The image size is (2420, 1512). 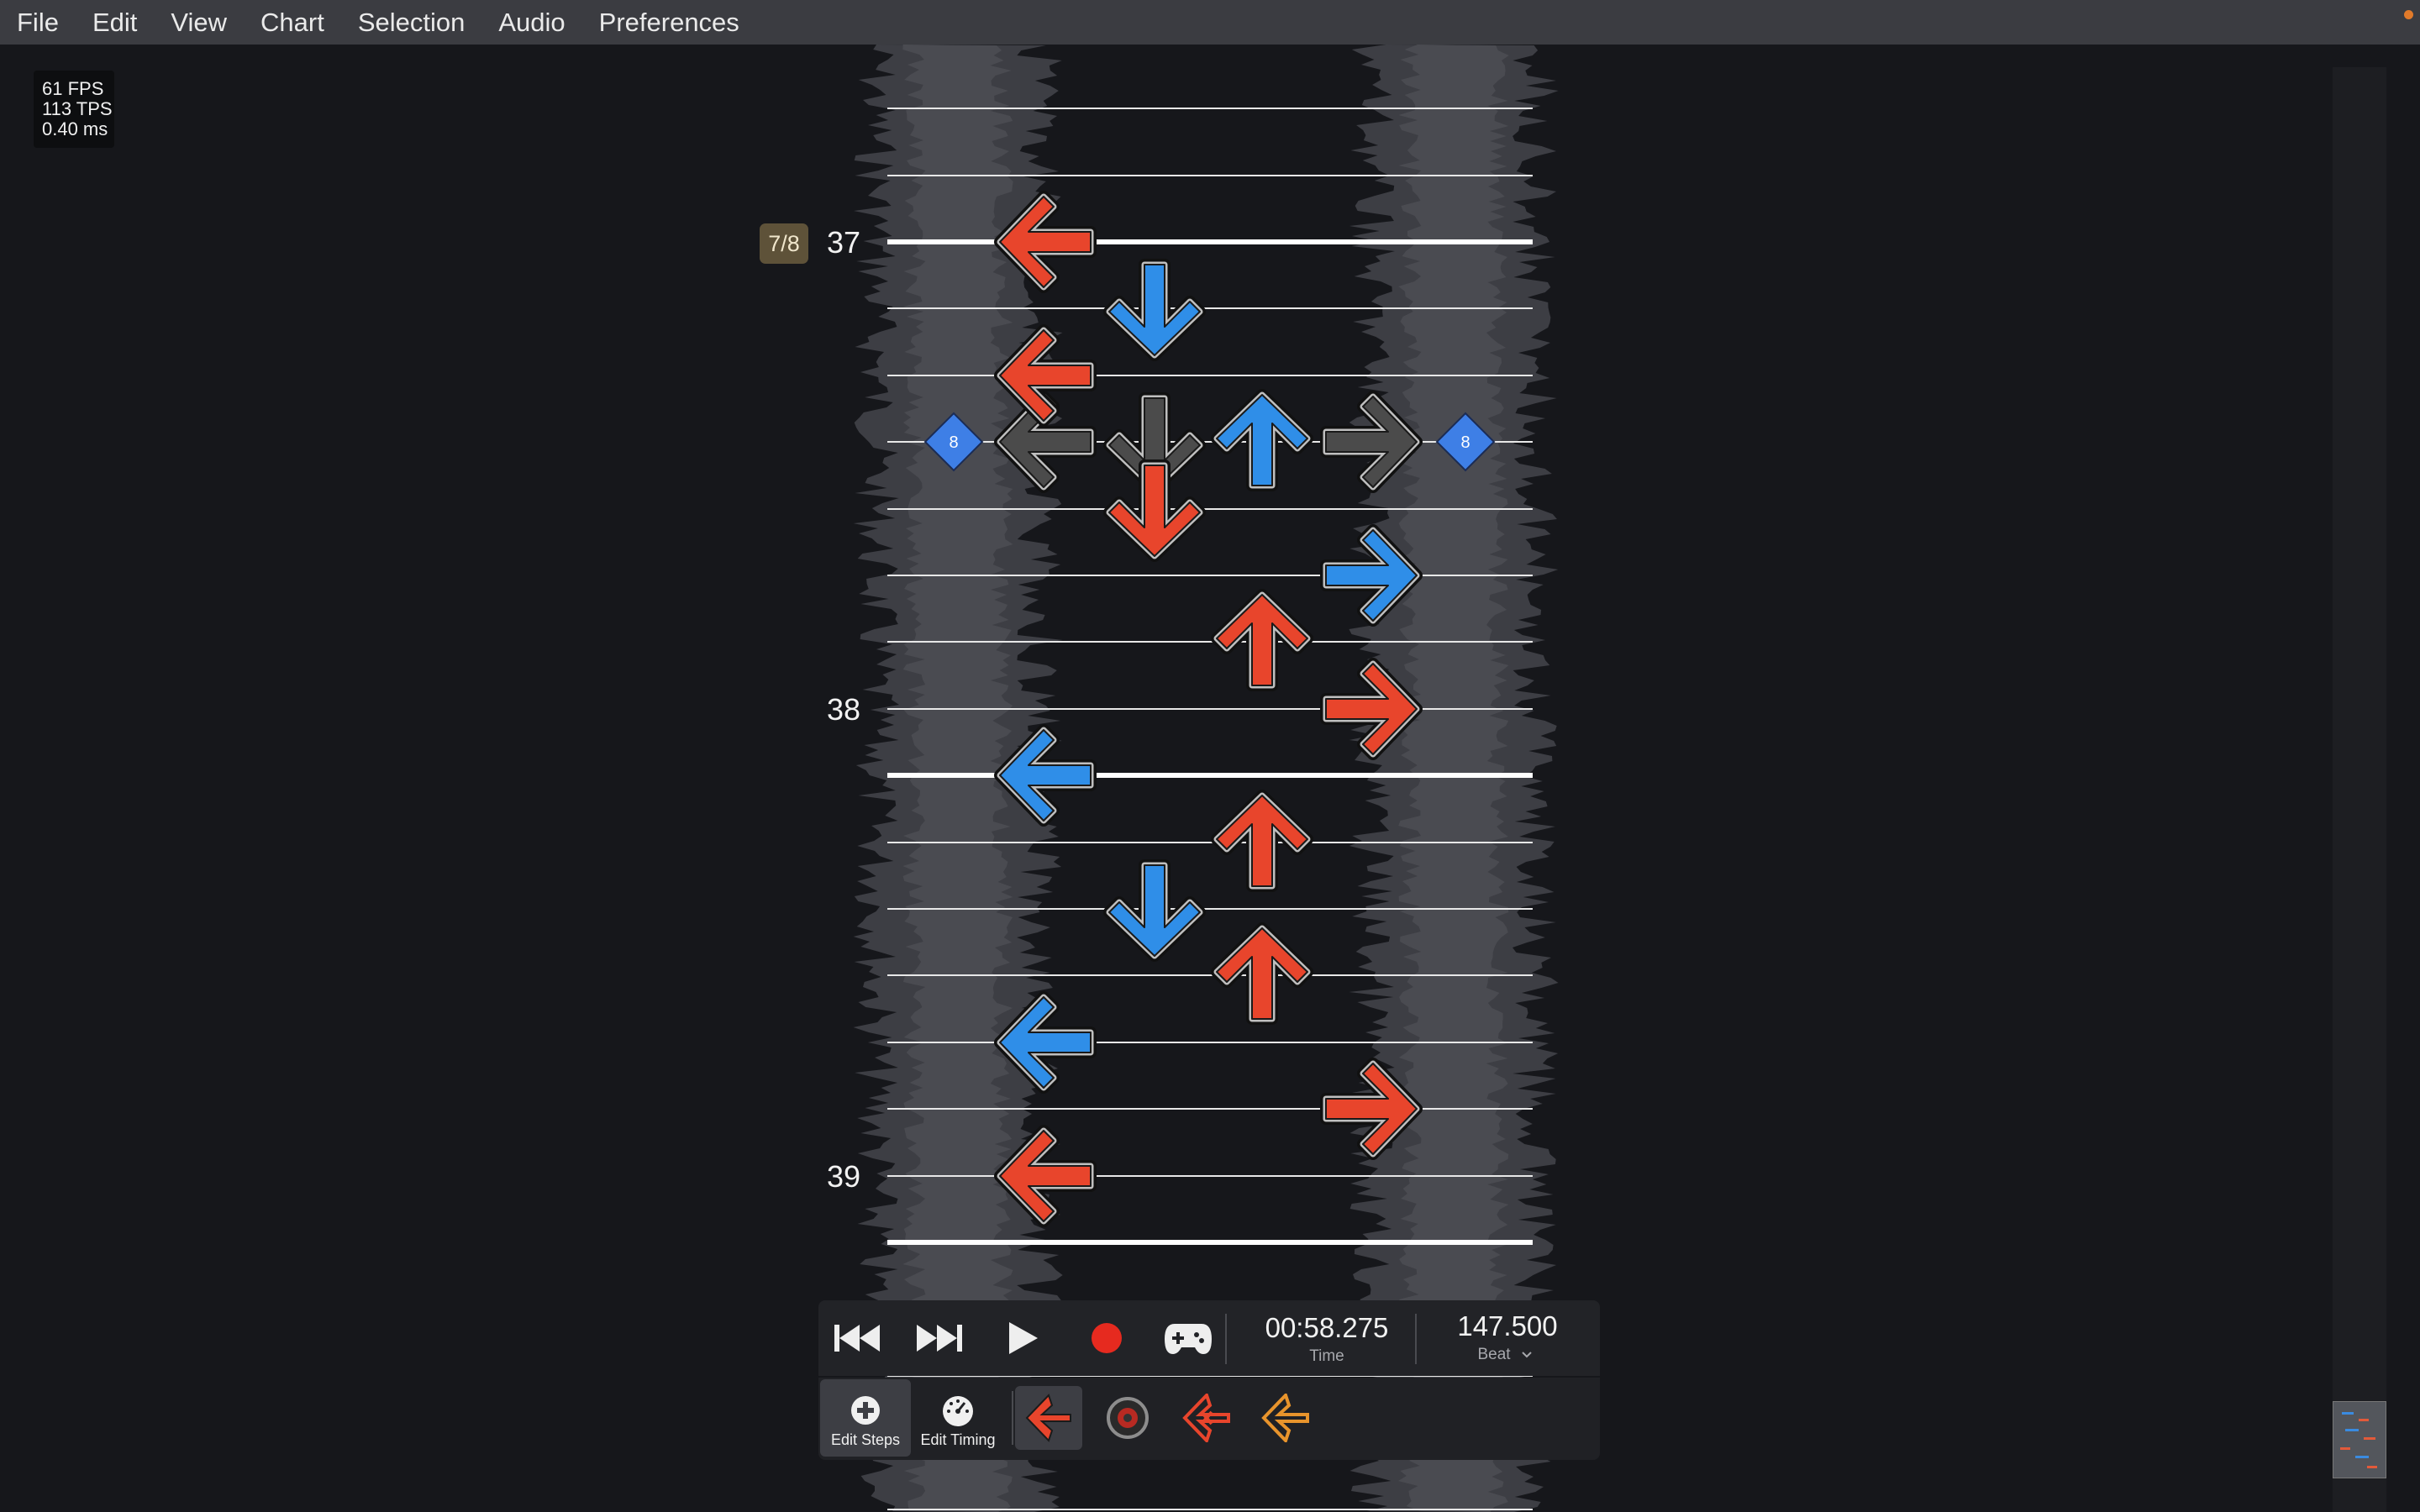 I want to click on add-circle-icon, so click(x=866, y=1410).